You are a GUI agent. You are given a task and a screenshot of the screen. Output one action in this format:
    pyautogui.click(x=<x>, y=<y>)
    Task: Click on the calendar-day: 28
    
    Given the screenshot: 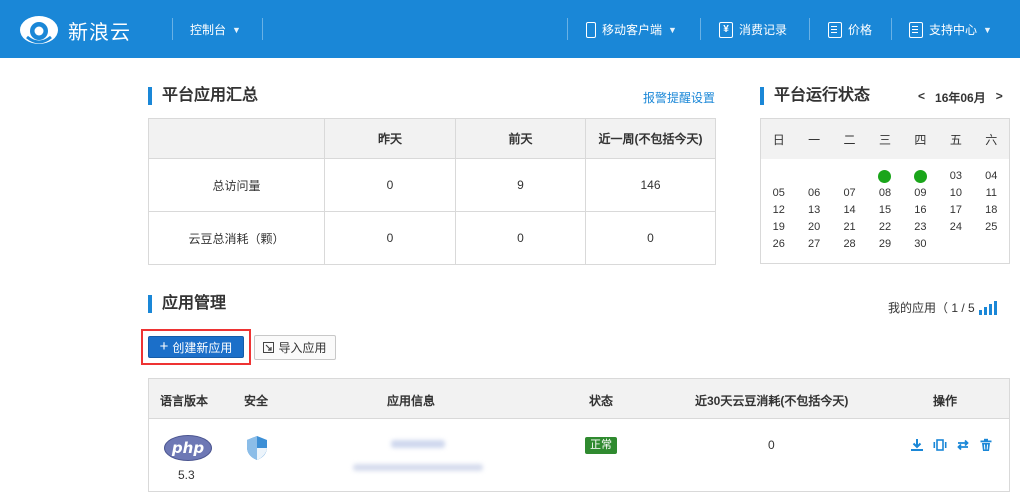 What is the action you would take?
    pyautogui.click(x=849, y=244)
    